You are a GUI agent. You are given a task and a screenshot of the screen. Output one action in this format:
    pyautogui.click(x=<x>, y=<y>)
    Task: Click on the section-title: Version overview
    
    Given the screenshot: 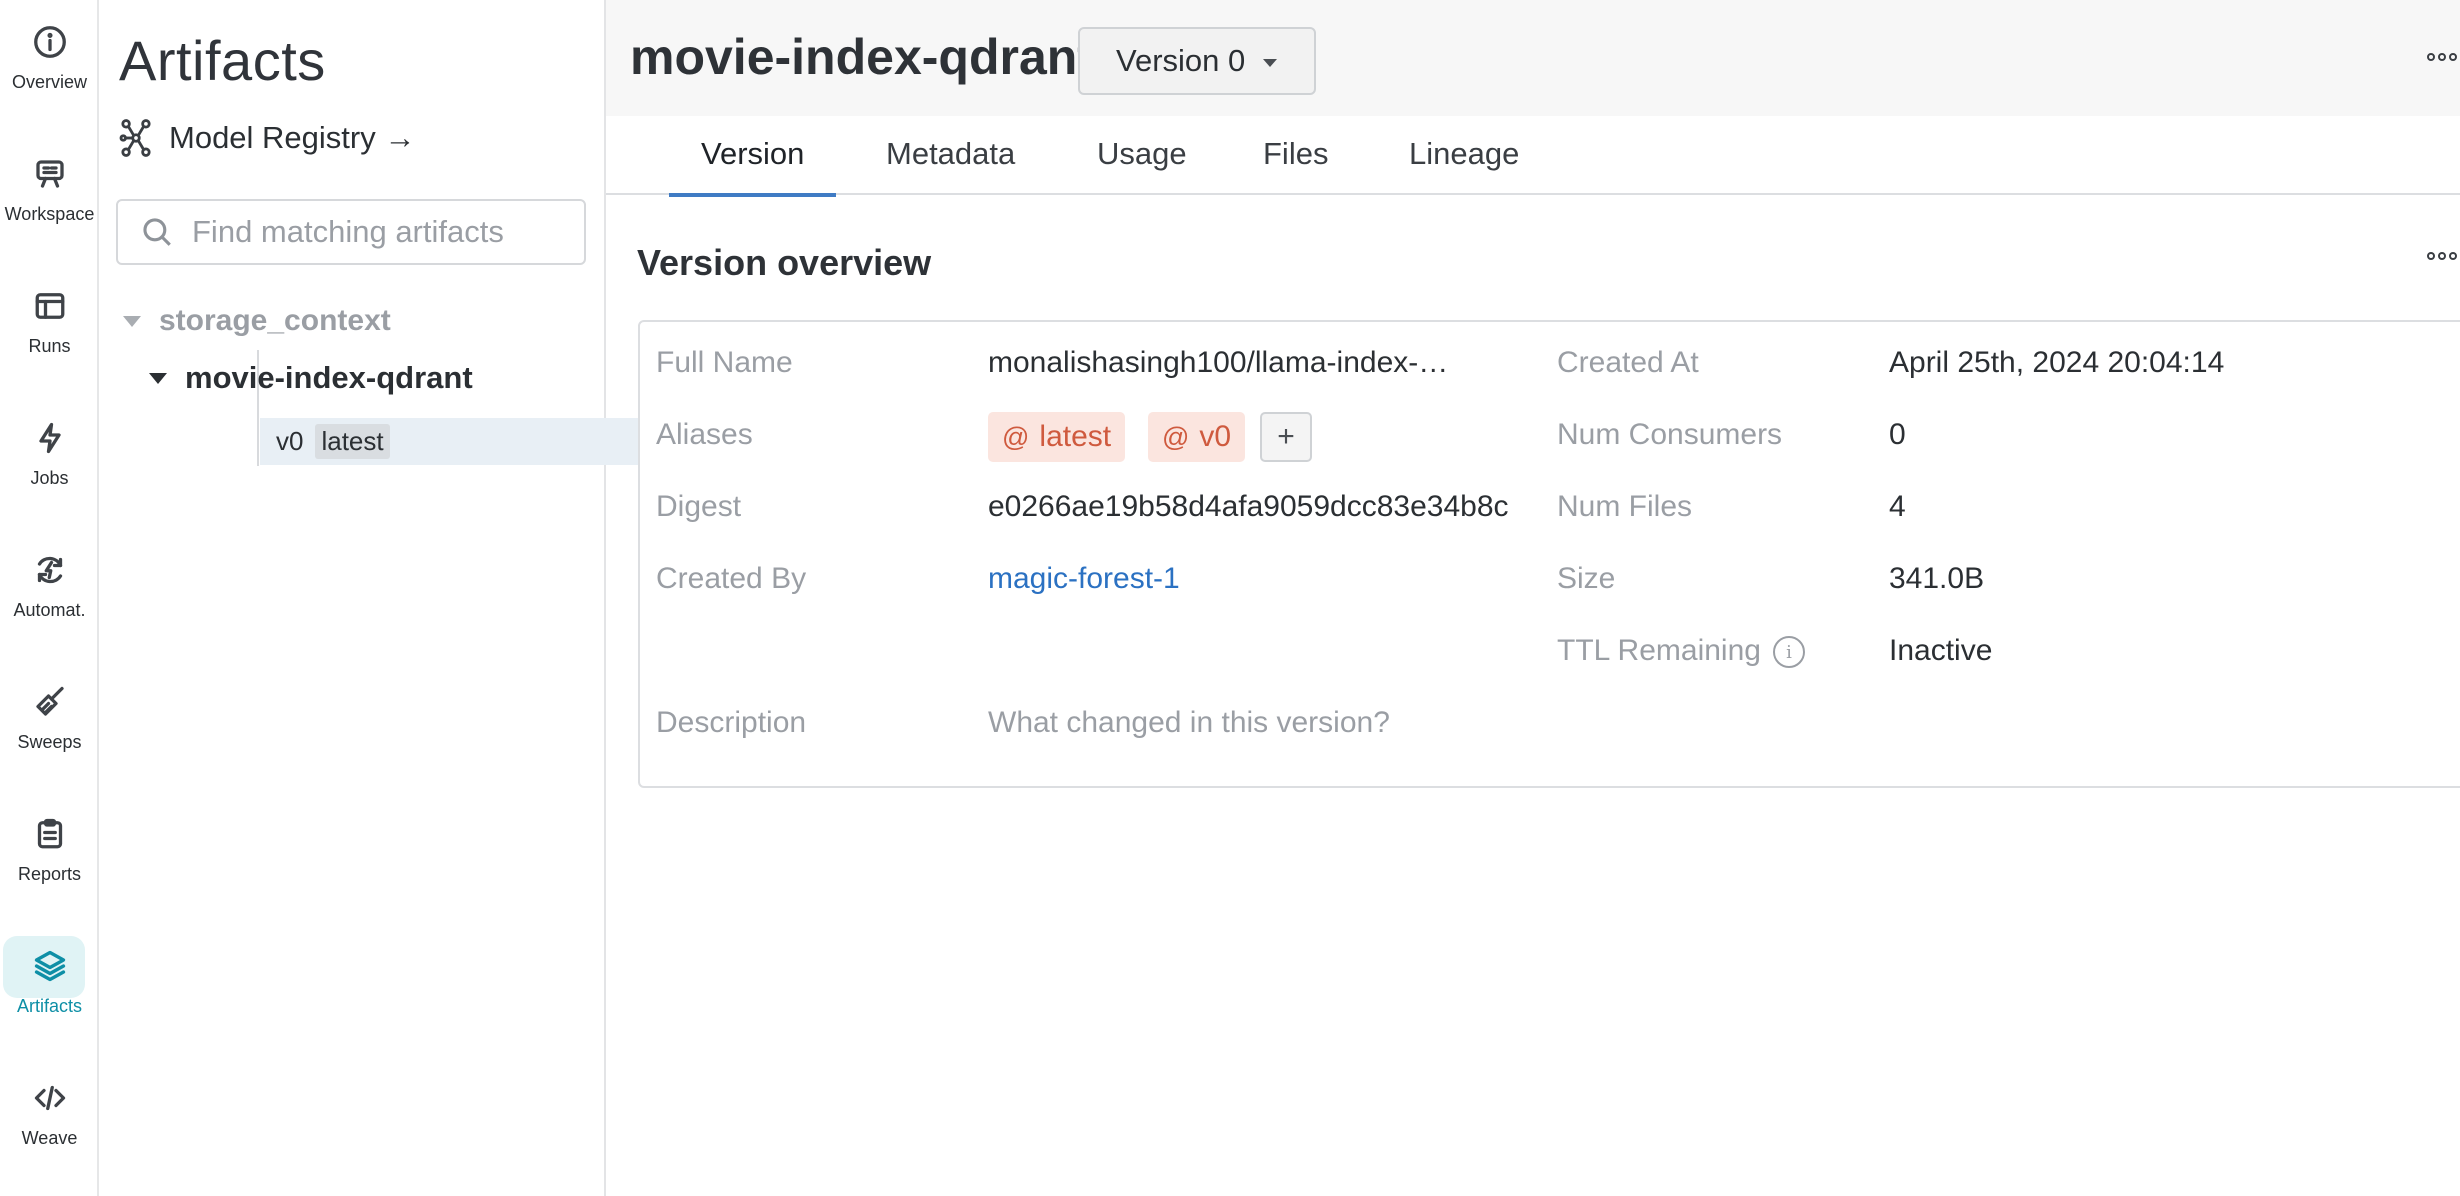 What is the action you would take?
    pyautogui.click(x=784, y=262)
    